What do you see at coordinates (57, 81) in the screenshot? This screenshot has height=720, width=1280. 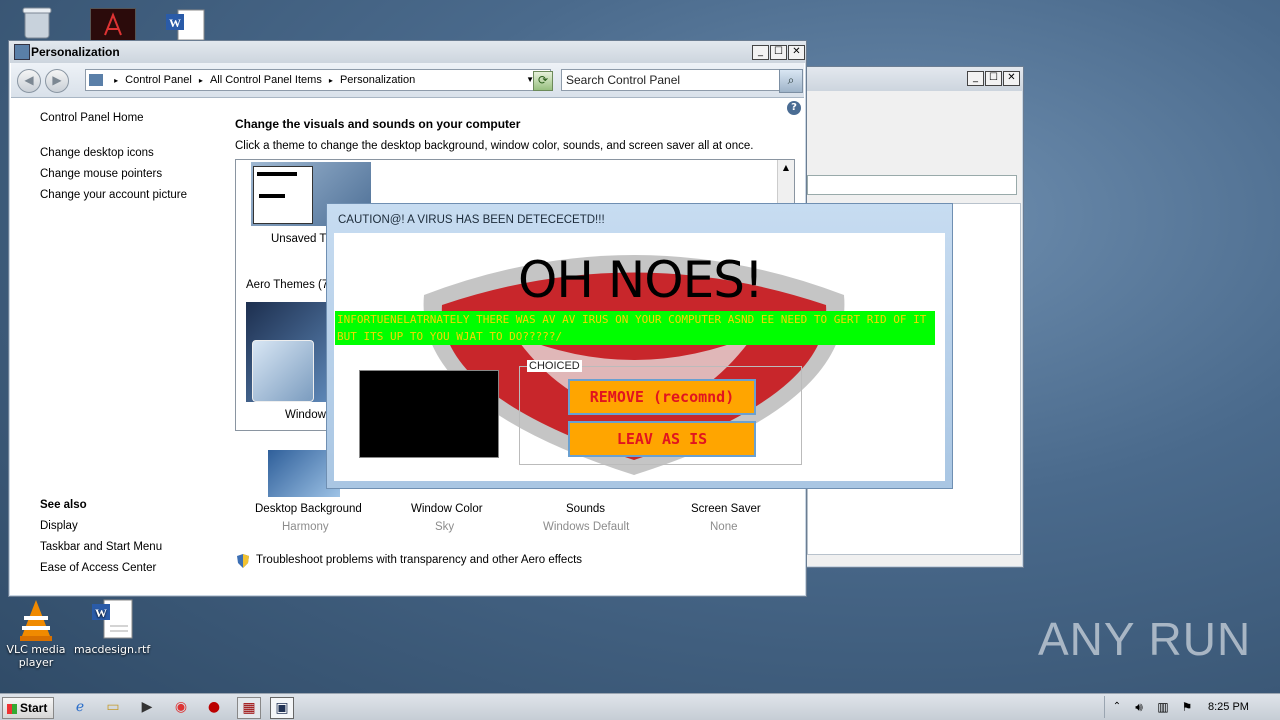 I see `forward-button: ▶` at bounding box center [57, 81].